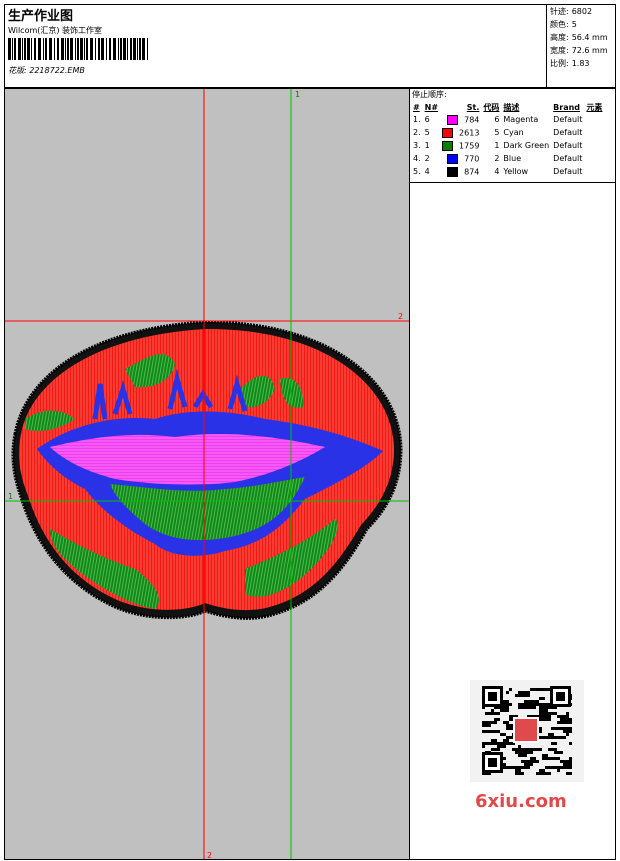 The width and height of the screenshot is (620, 861). I want to click on row-index: 4., so click(417, 158).